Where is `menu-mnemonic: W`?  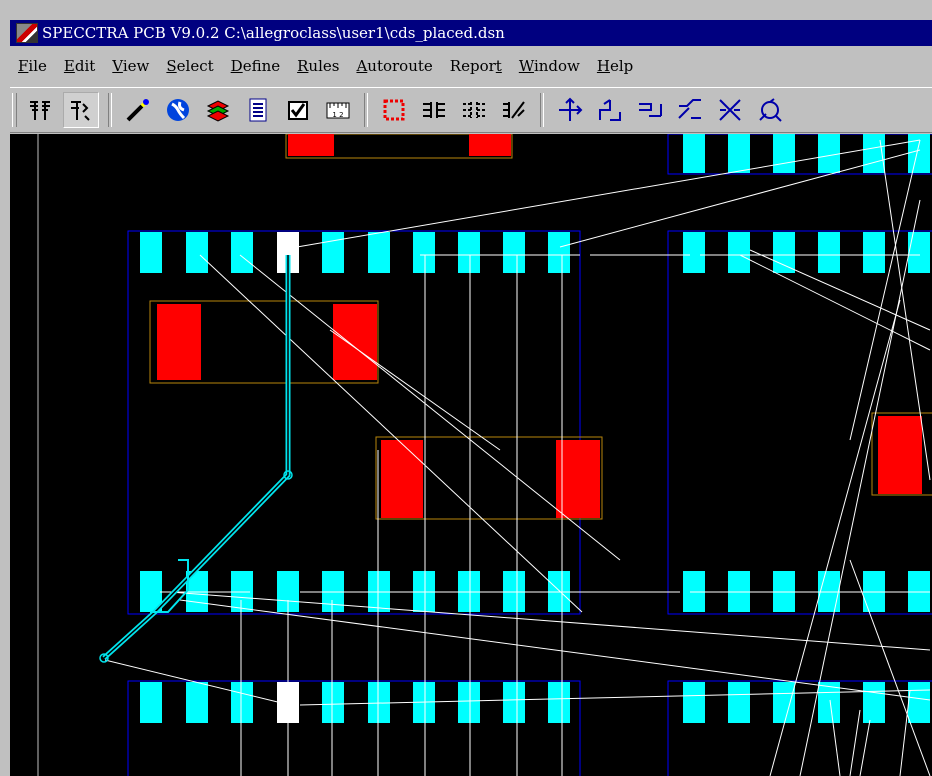
menu-mnemonic: W is located at coordinates (526, 66).